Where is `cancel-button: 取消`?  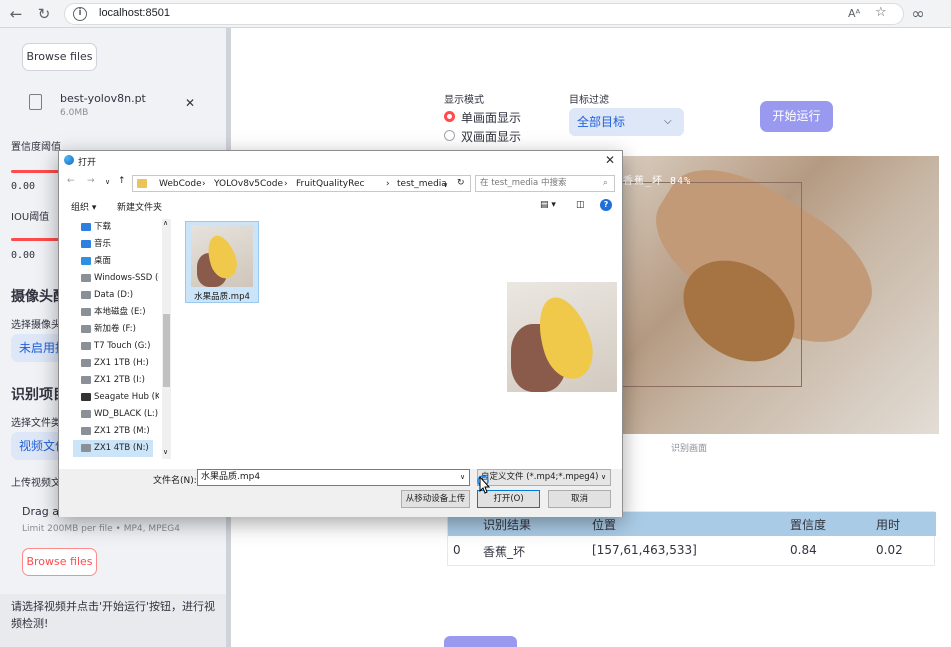 cancel-button: 取消 is located at coordinates (579, 499).